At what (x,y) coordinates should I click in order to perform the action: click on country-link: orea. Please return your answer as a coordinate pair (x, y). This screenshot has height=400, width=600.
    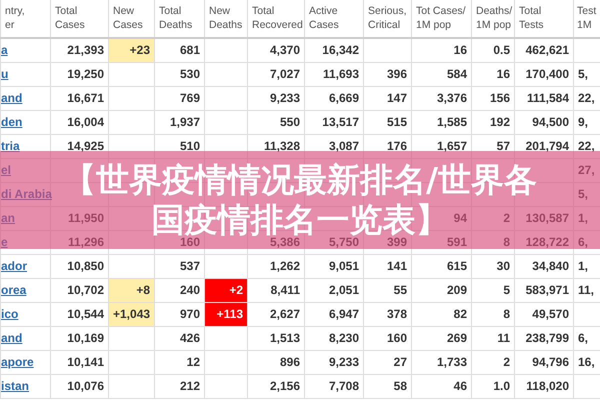
    Looking at the image, I should click on (13, 290).